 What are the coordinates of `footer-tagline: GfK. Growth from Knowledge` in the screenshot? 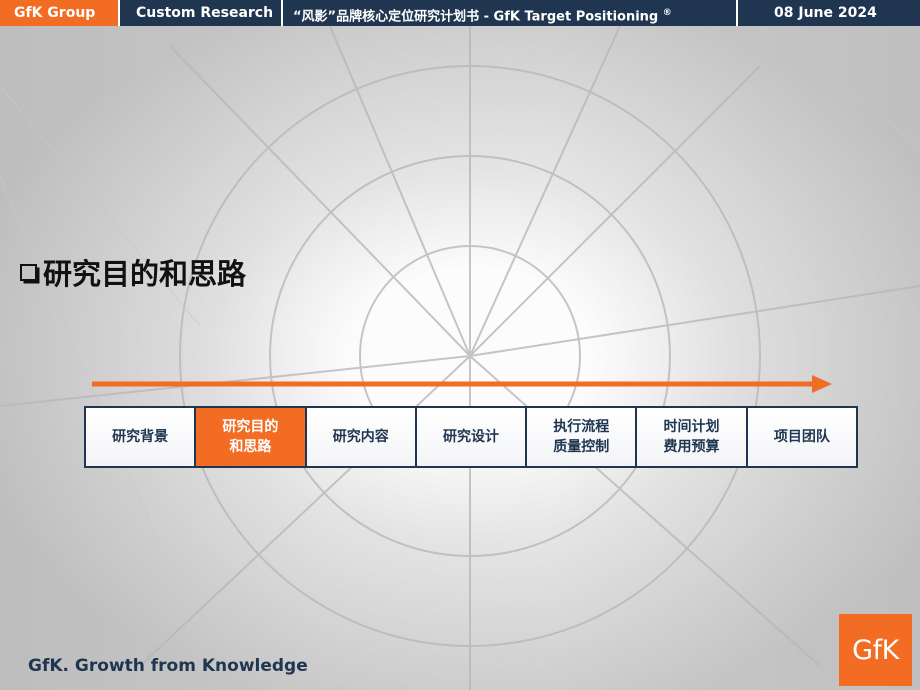 It's located at (168, 666).